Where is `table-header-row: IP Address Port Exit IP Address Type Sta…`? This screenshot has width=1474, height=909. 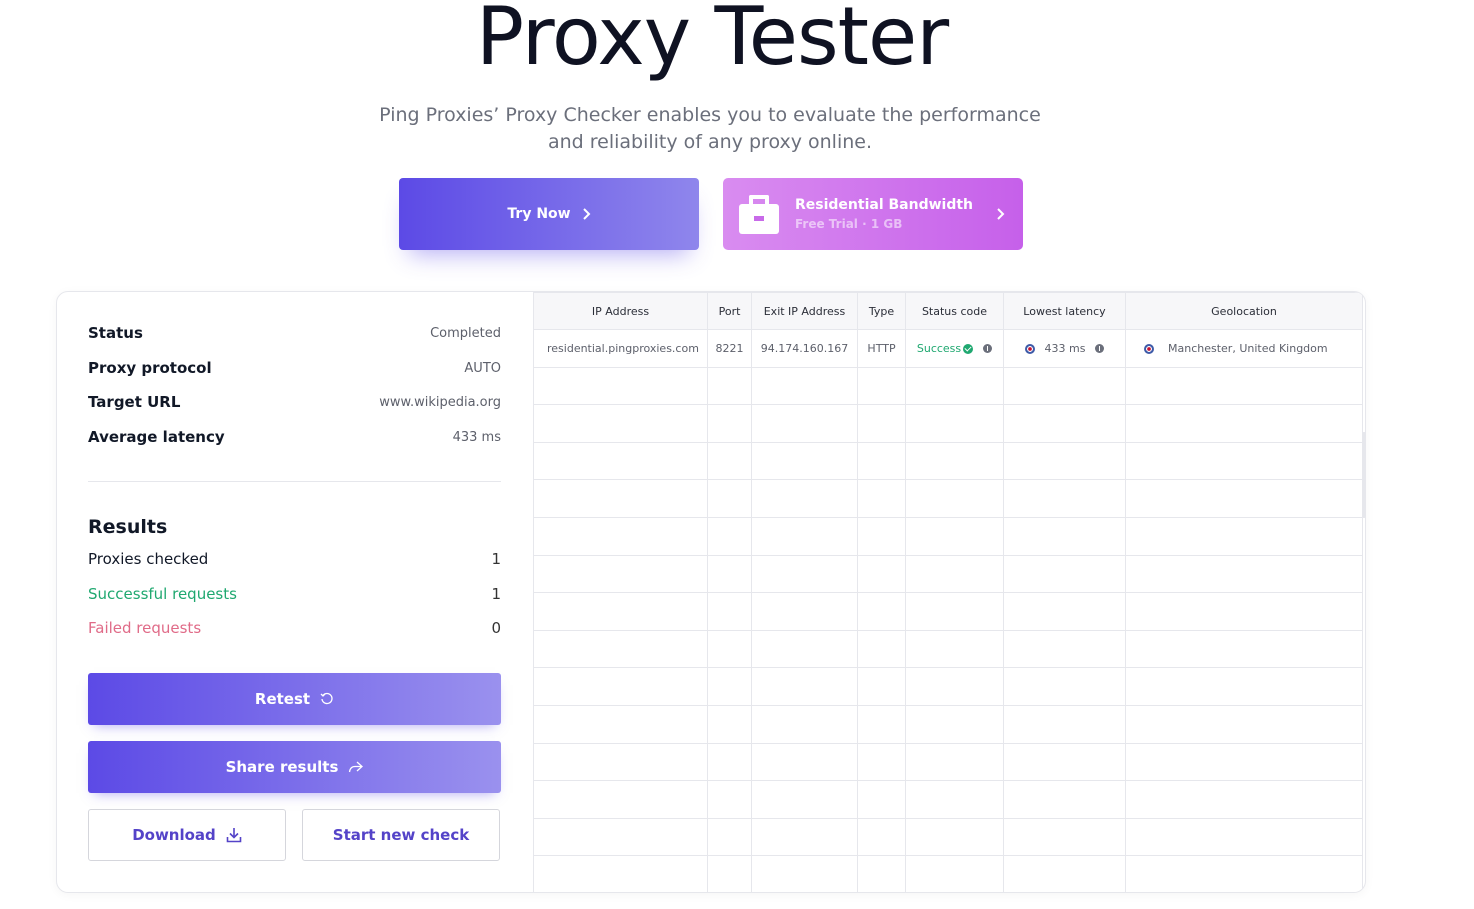
table-header-row: IP Address Port Exit IP Address Type Sta… is located at coordinates (948, 311).